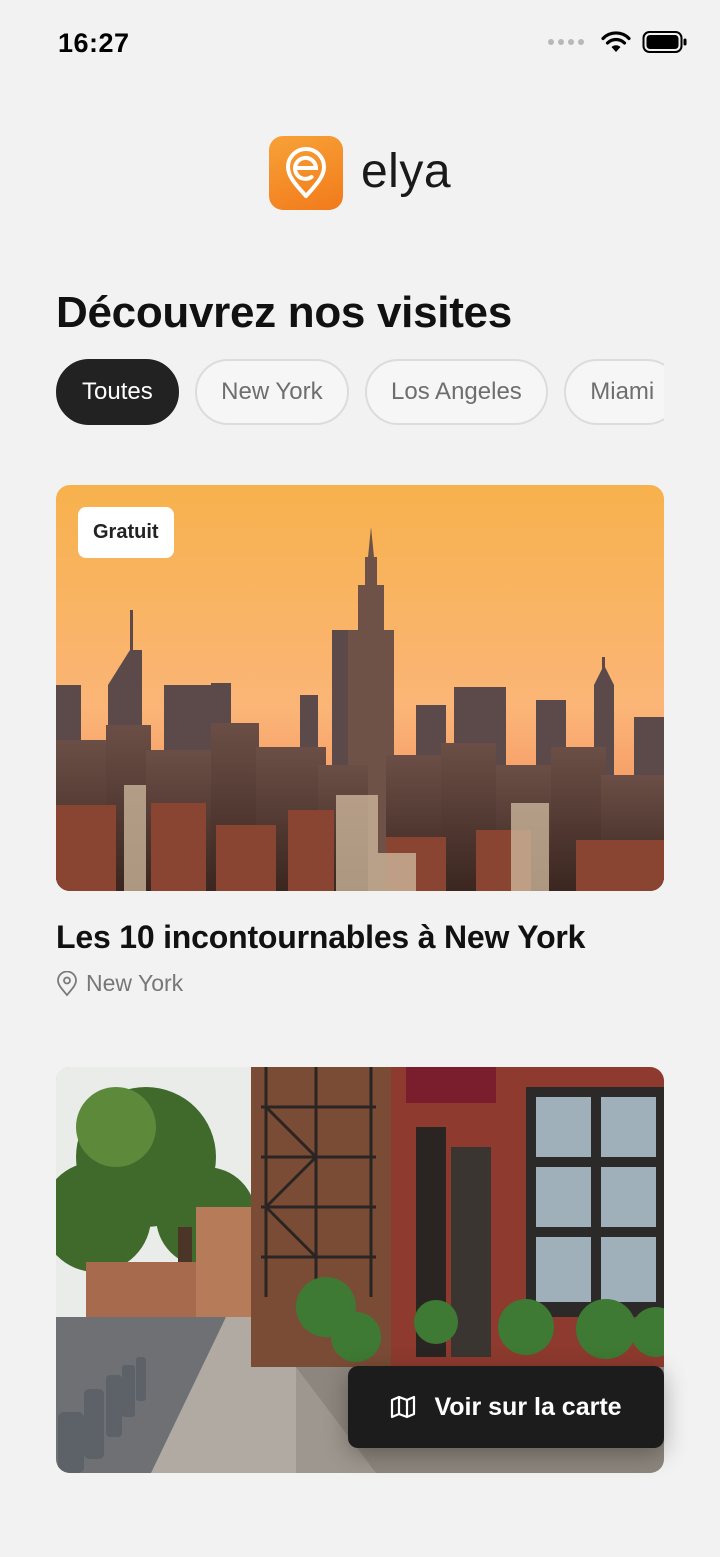  What do you see at coordinates (126, 532) in the screenshot?
I see `price-badge: Gratuit` at bounding box center [126, 532].